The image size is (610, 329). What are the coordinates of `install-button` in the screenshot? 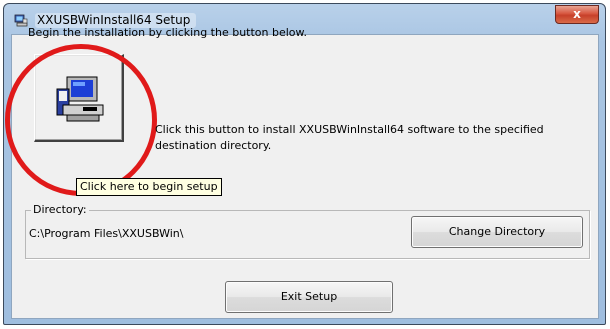 It's located at (79, 98).